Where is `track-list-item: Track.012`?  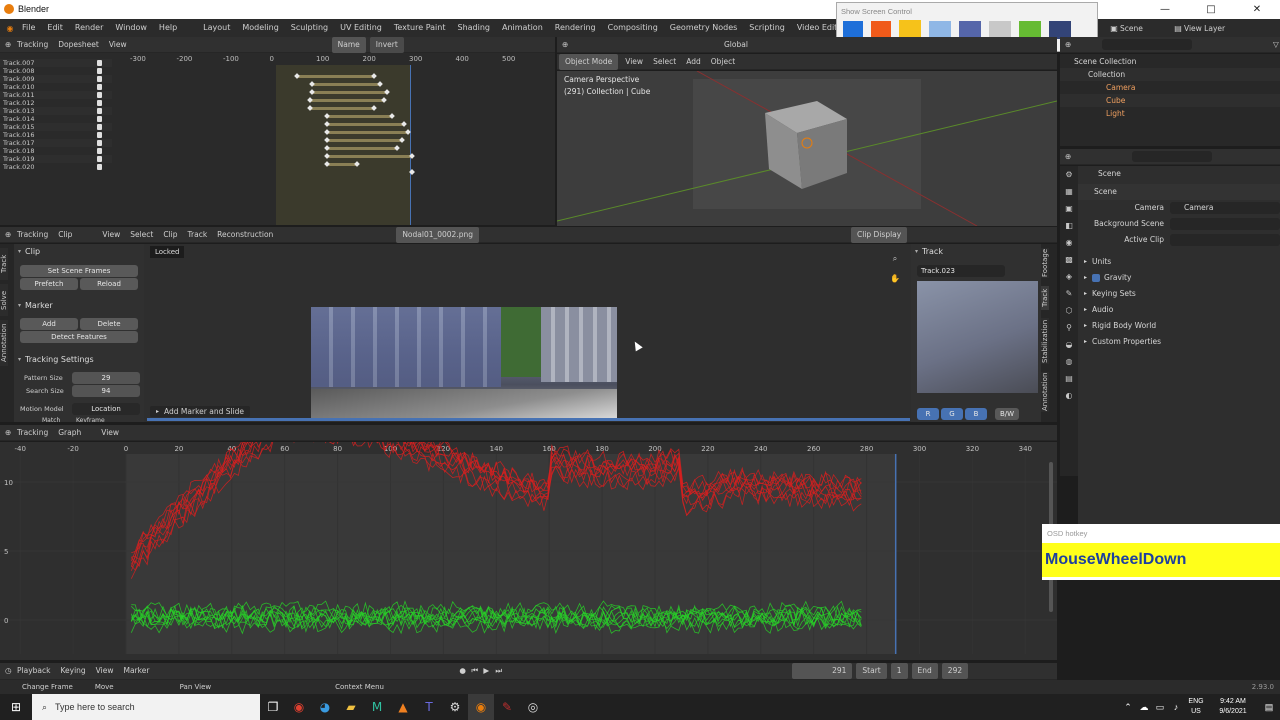
track-list-item: Track.012 is located at coordinates (56, 103).